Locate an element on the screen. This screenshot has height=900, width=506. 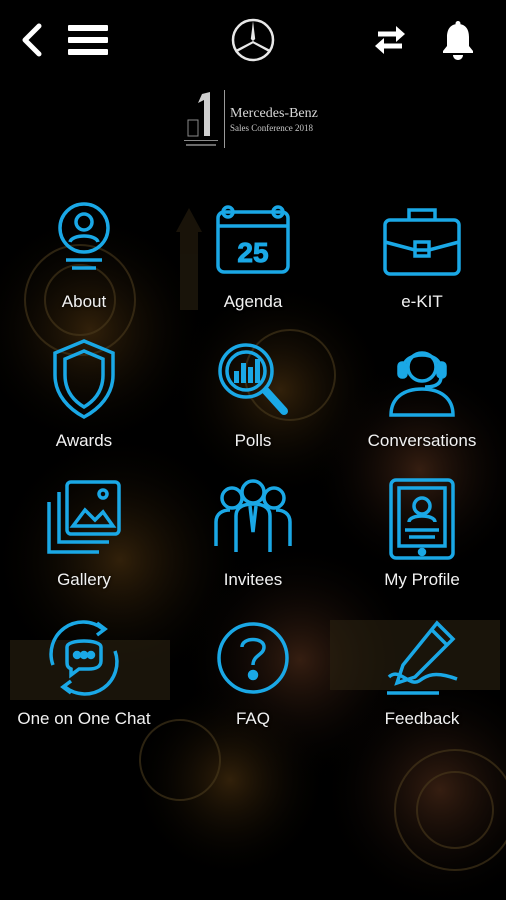
menu-item-about: About is located at coordinates (84, 263).